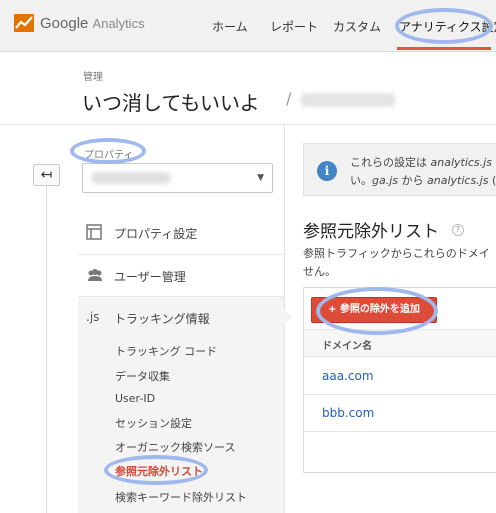 This screenshot has height=513, width=496. I want to click on info-text-line-1: これらの設定は analytics.js, so click(421, 162).